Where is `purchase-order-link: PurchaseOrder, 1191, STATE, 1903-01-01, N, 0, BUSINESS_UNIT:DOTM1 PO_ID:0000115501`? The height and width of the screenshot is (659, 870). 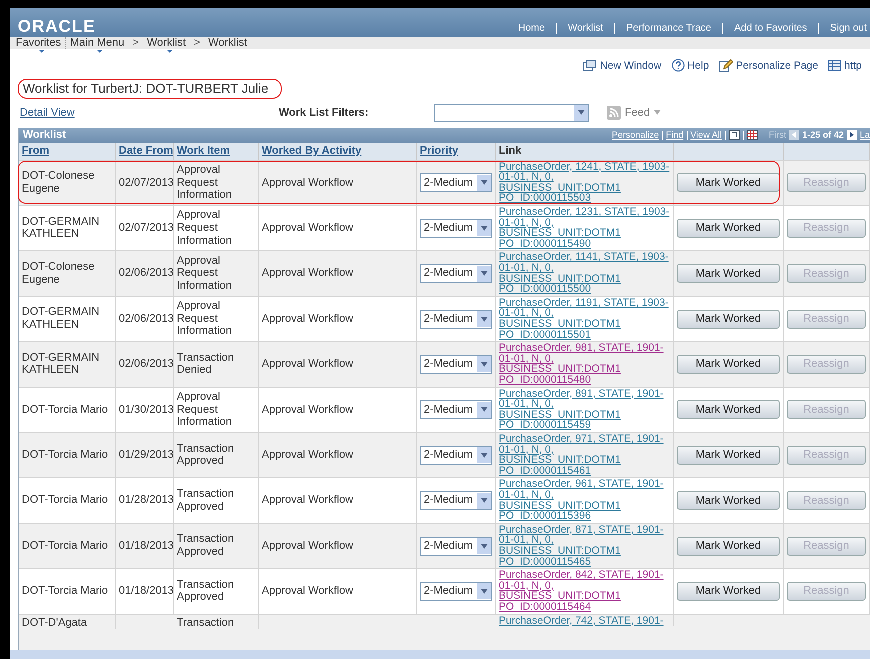 purchase-order-link: PurchaseOrder, 1191, STATE, 1903-01-01, N, 0, BUSINESS_UNIT:DOTM1 PO_ID:0000115501 is located at coordinates (584, 319).